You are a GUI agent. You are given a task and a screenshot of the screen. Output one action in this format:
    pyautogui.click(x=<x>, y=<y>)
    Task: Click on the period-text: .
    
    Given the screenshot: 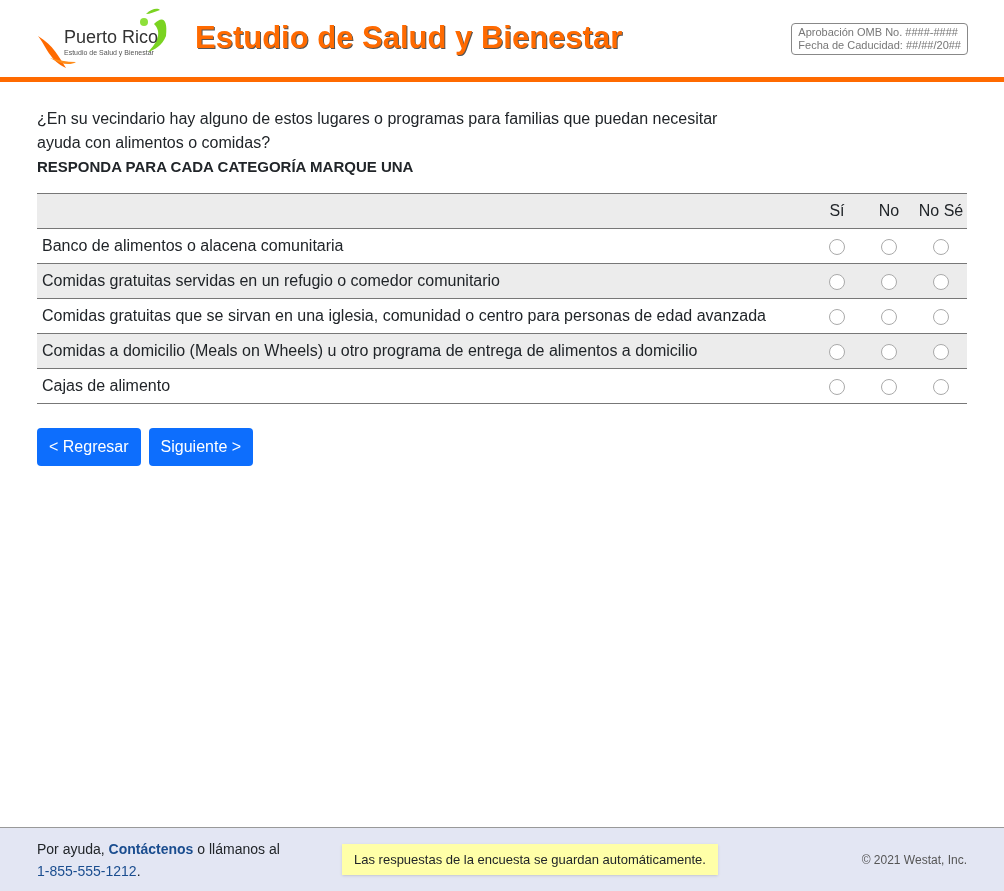 What is the action you would take?
    pyautogui.click(x=138, y=870)
    